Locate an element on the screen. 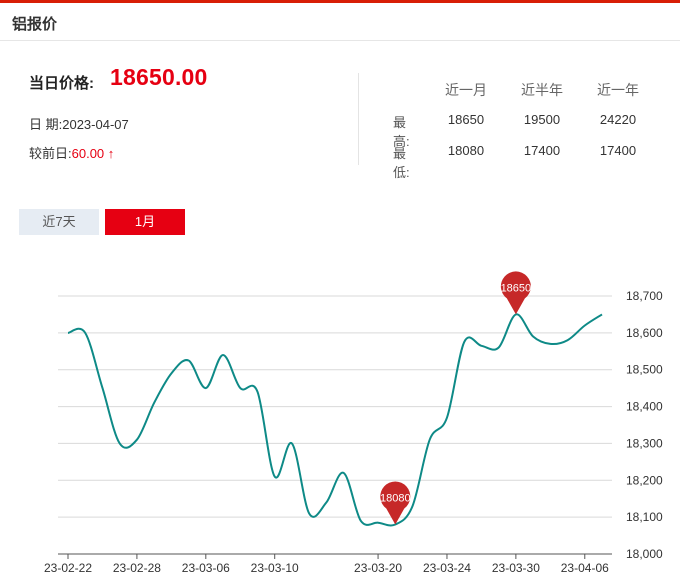 The height and width of the screenshot is (578, 680). tab-1-month: 1月 is located at coordinates (145, 222).